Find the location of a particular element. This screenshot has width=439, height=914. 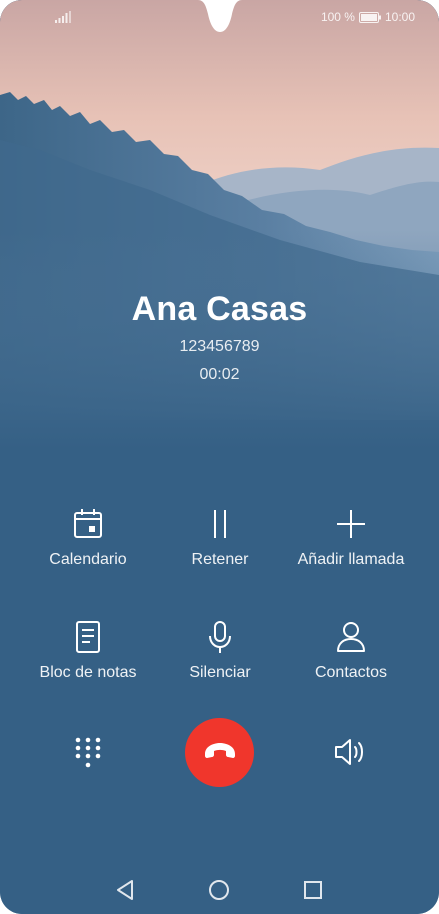

calendar-label: Calendario is located at coordinates (88, 559).